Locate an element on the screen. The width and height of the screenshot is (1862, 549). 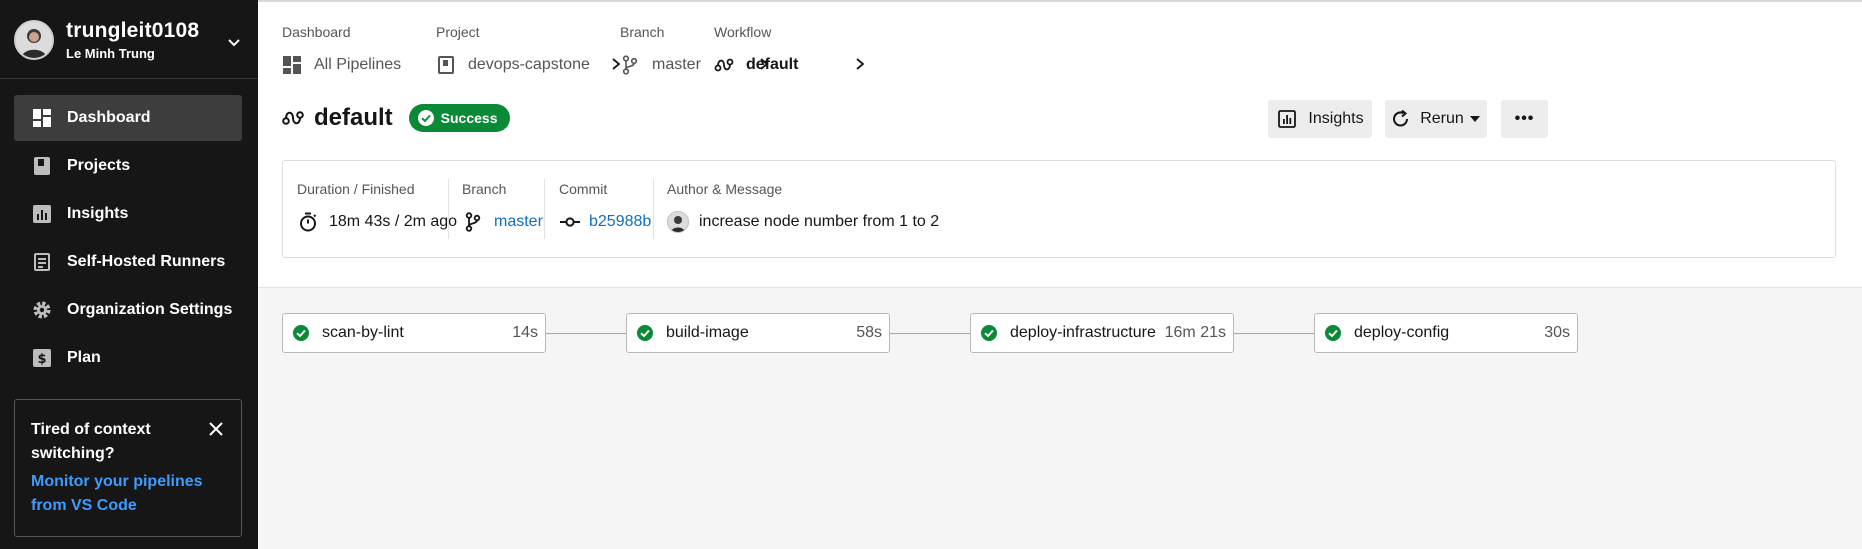
job-duration: 14s is located at coordinates (525, 332).